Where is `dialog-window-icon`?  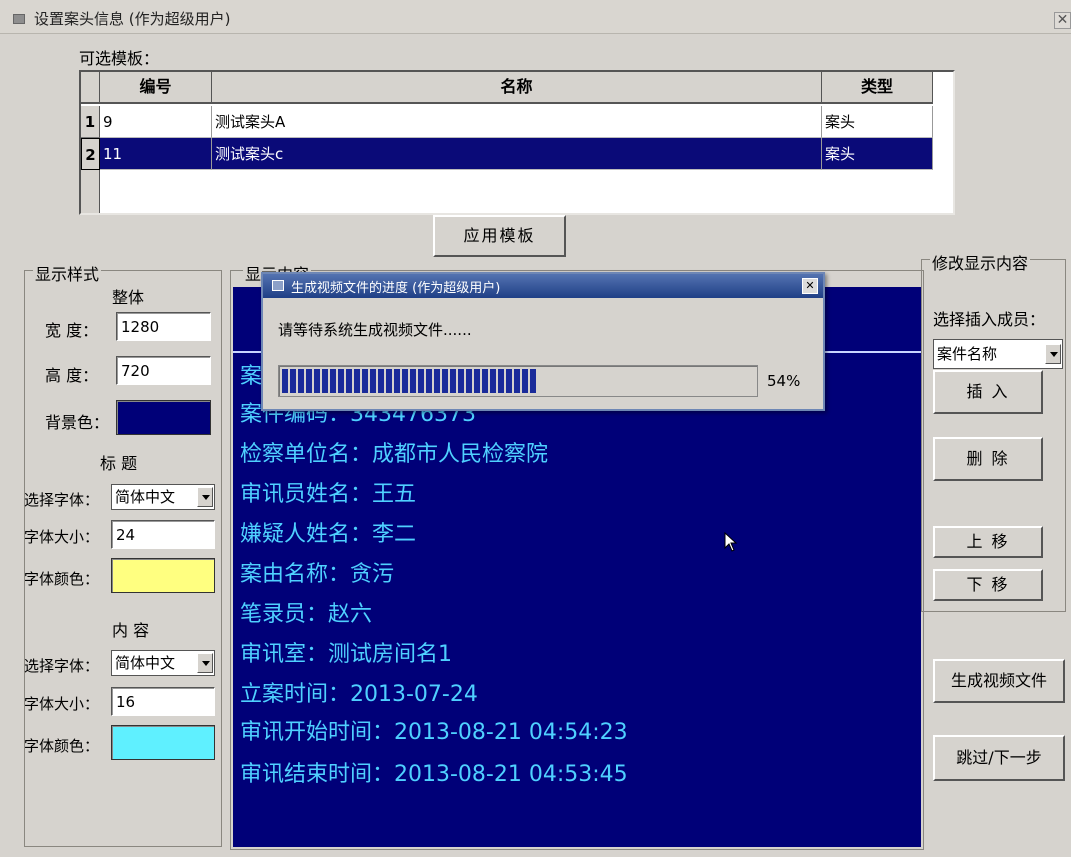 dialog-window-icon is located at coordinates (278, 285).